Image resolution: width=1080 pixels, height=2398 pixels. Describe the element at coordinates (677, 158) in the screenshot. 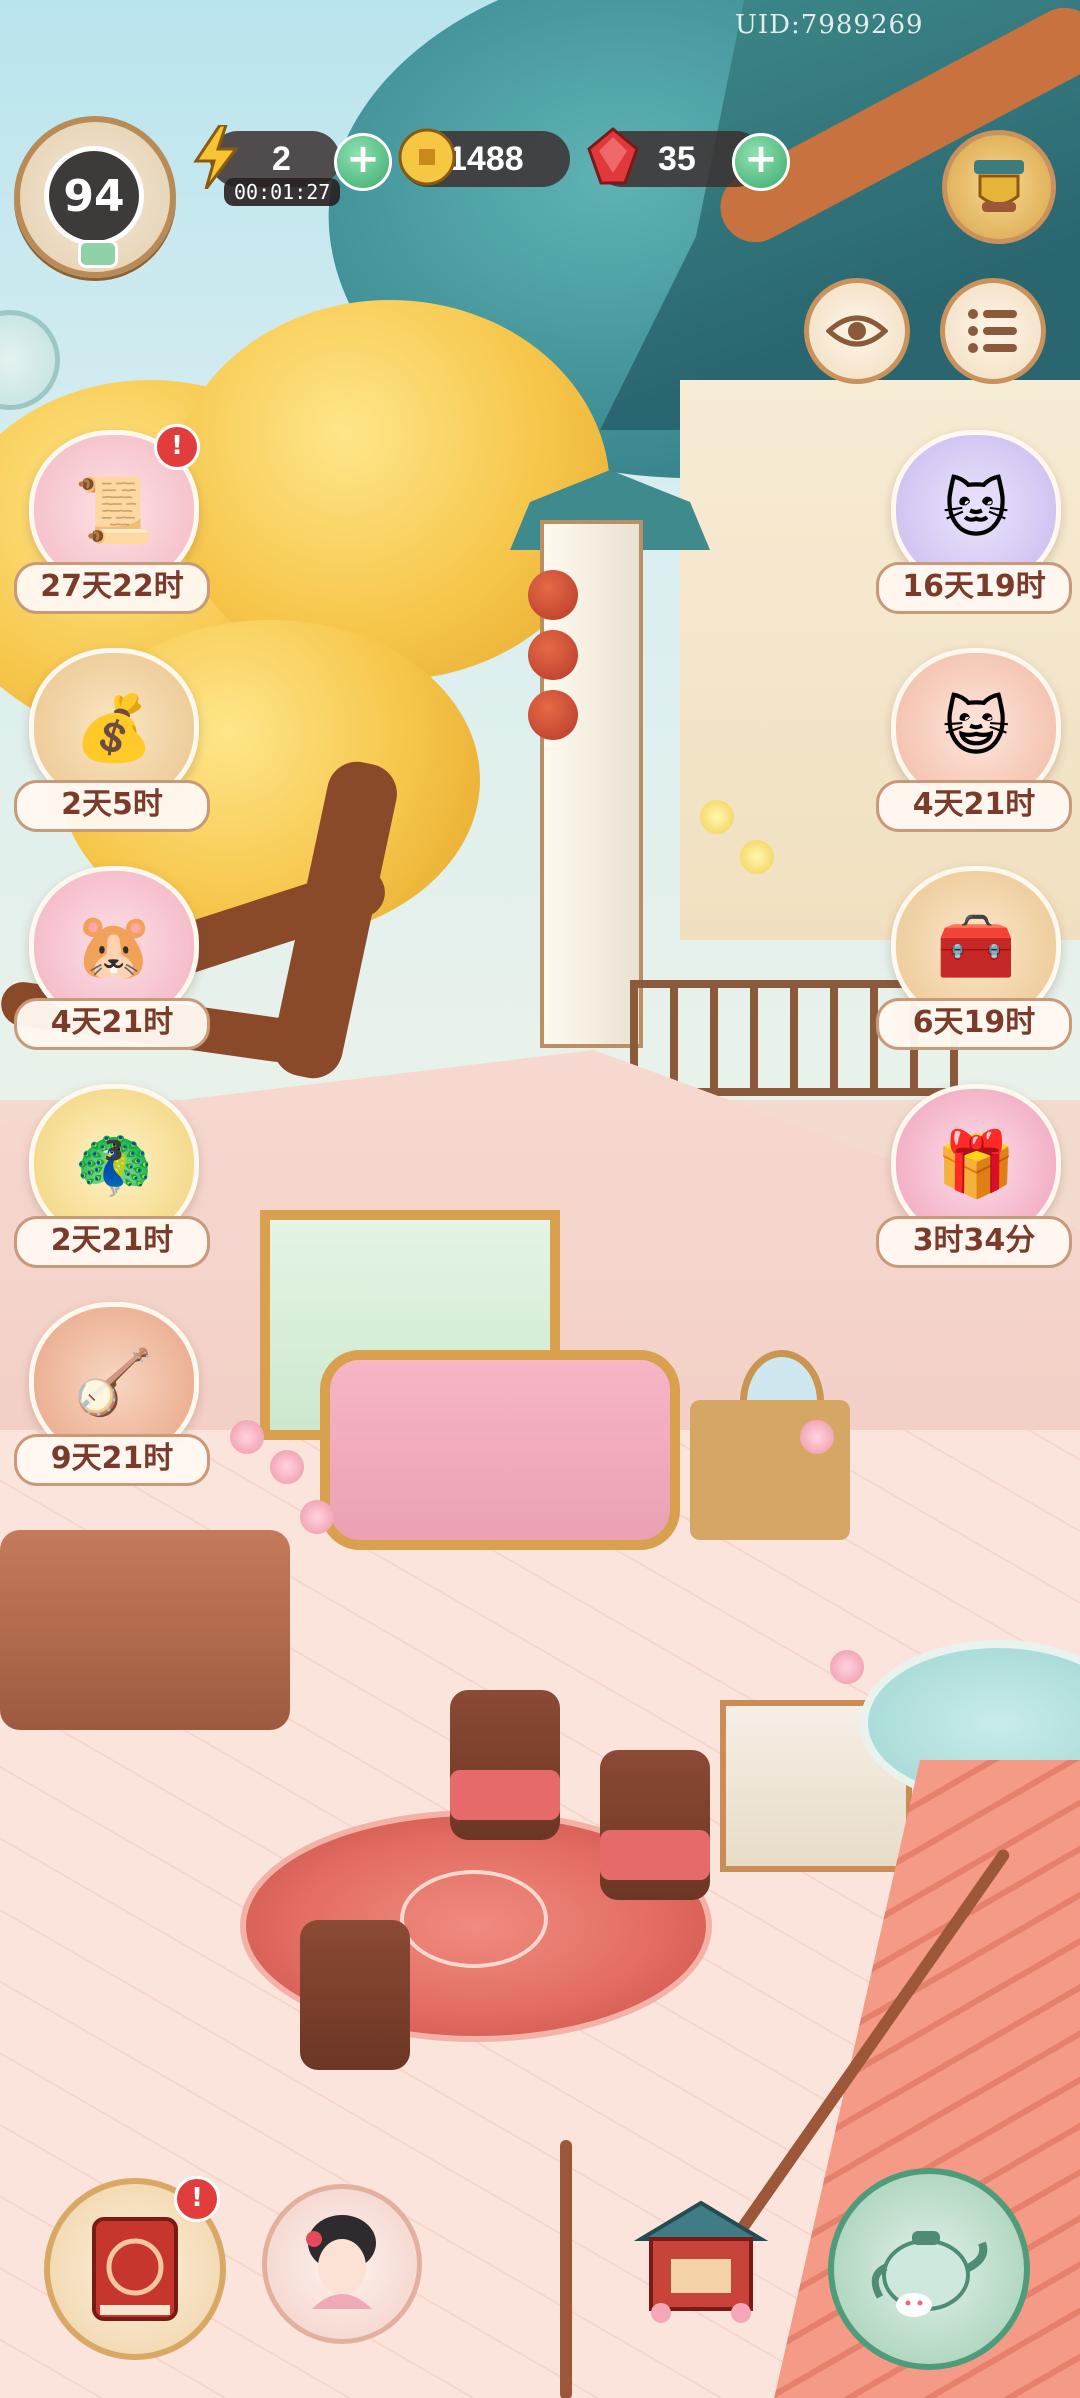

I see `gem-value: 35` at that location.